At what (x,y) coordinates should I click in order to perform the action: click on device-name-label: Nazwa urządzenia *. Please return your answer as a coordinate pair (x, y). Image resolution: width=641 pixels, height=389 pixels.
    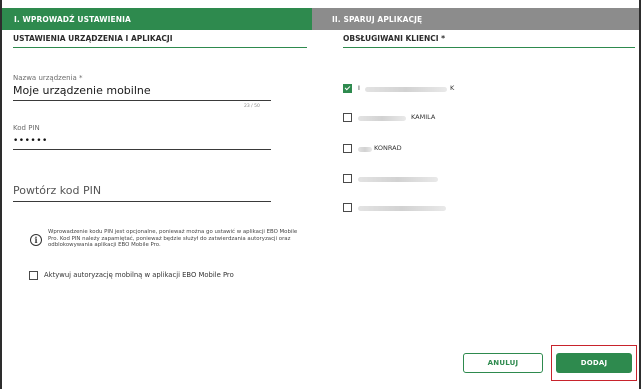
    Looking at the image, I should click on (48, 78).